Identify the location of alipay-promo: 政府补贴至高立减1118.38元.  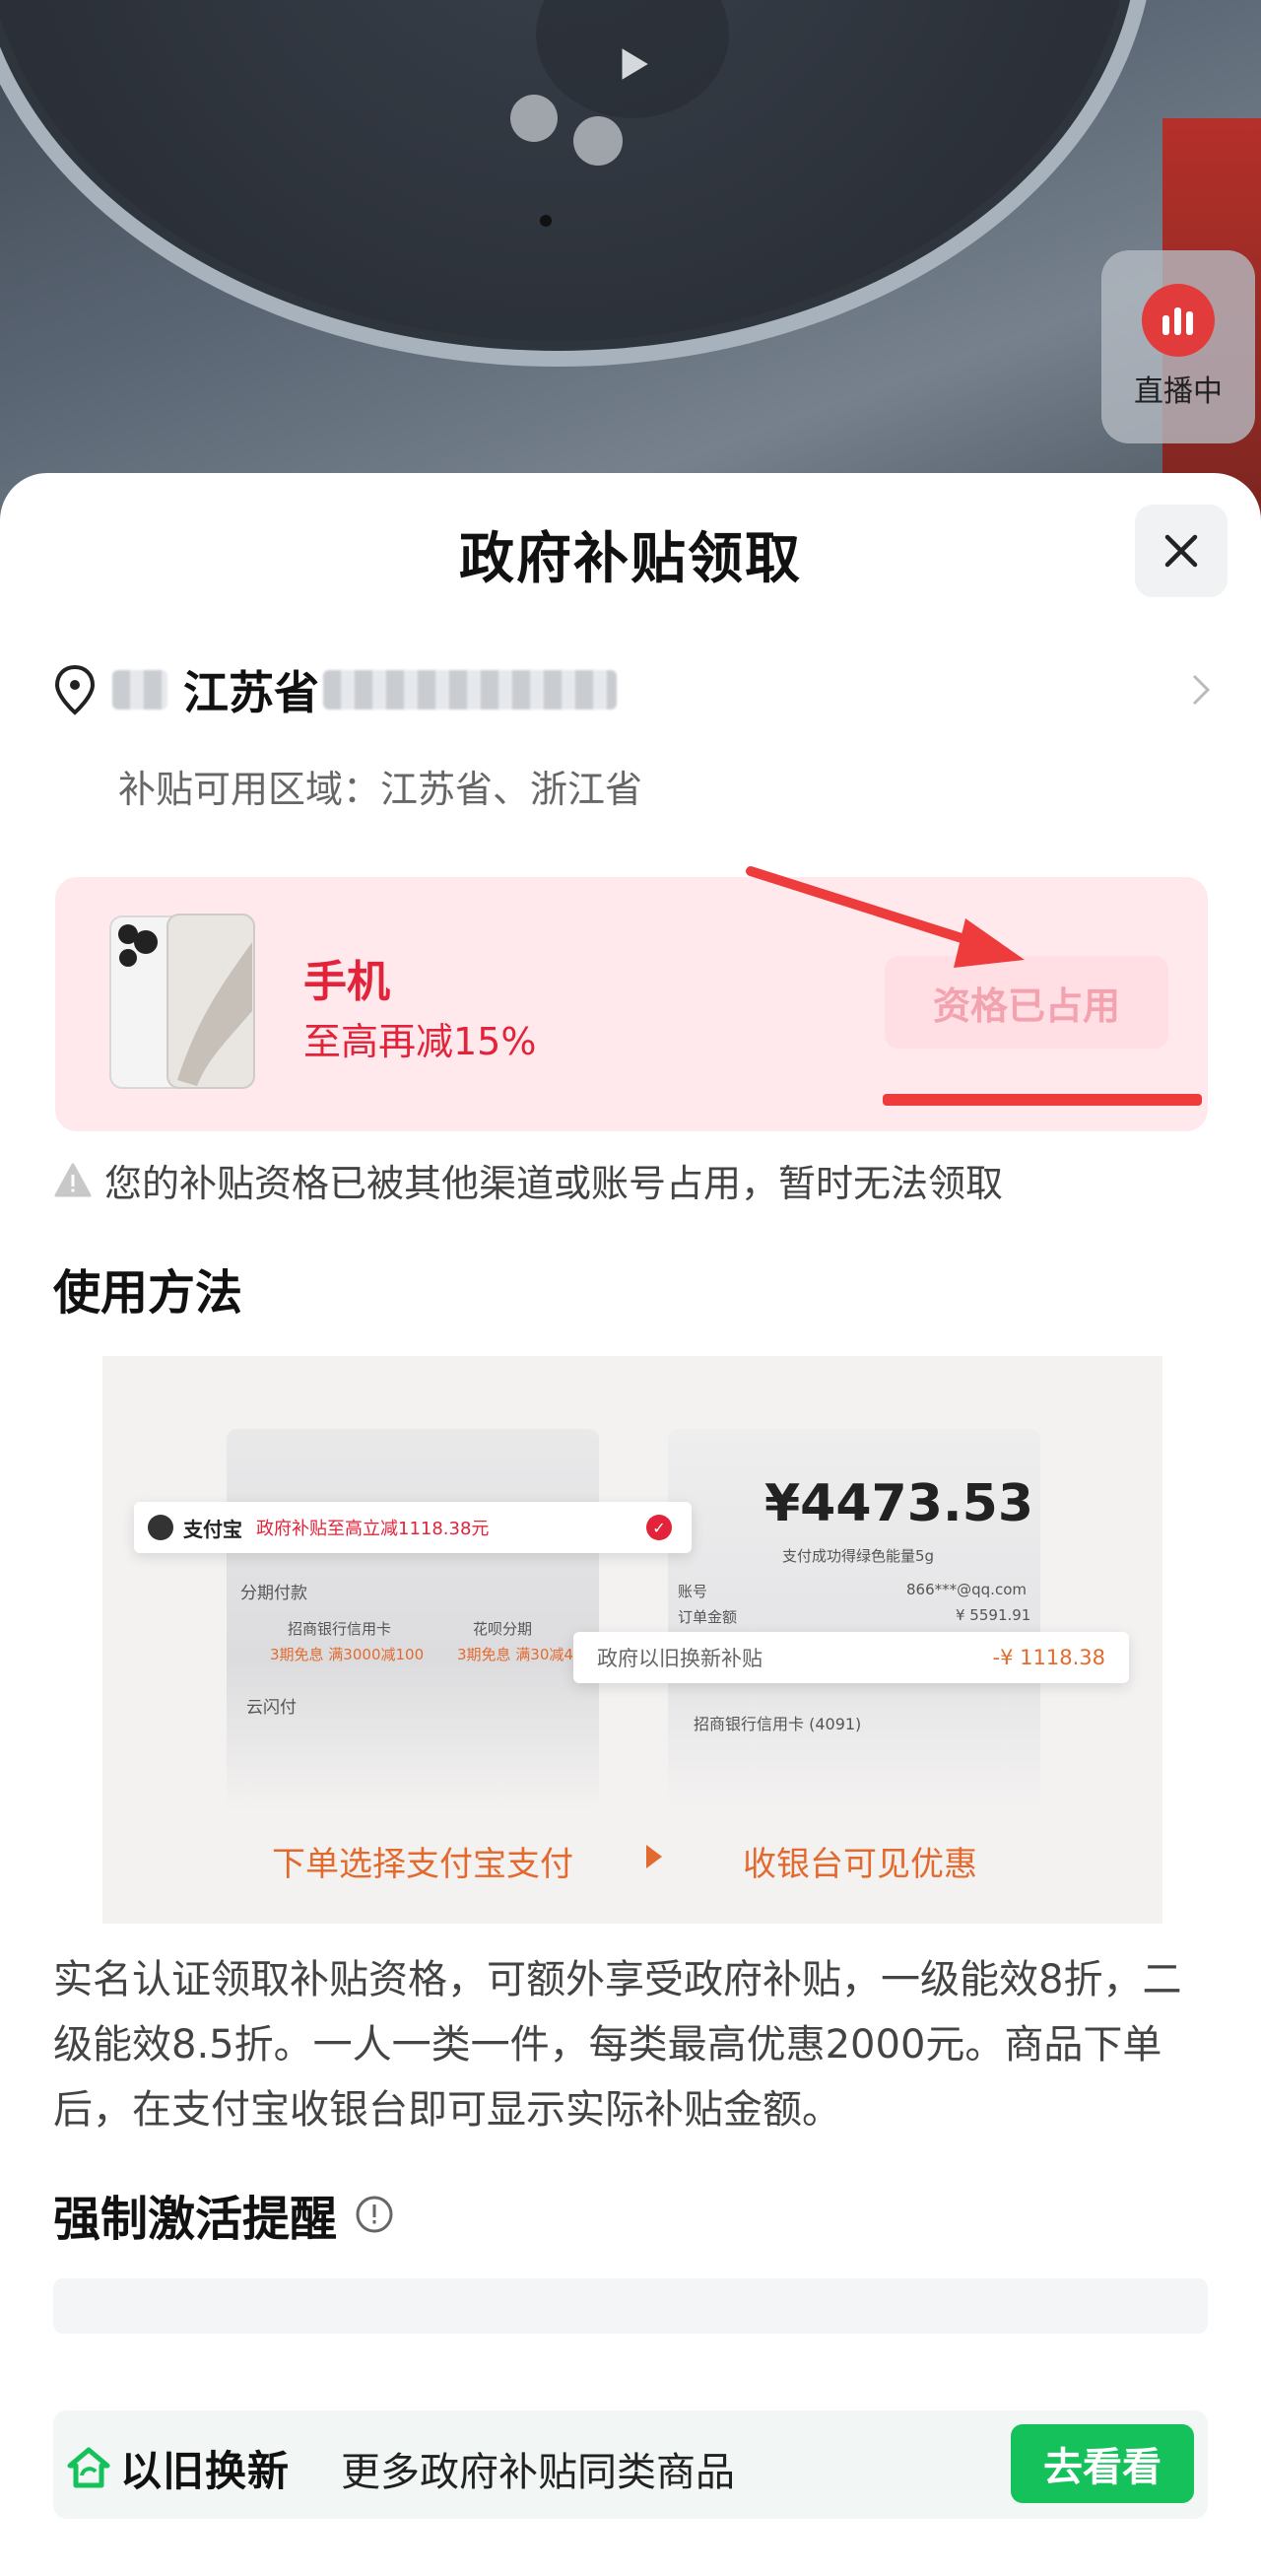
(373, 1529).